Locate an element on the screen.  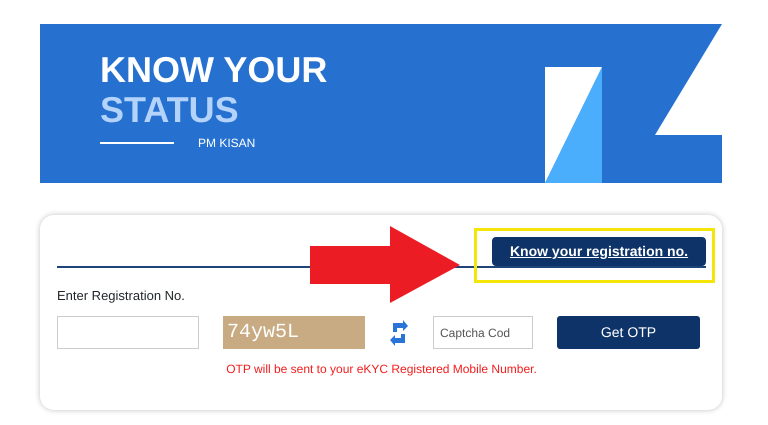
captcha-input-field: Captcha Cod is located at coordinates (483, 332).